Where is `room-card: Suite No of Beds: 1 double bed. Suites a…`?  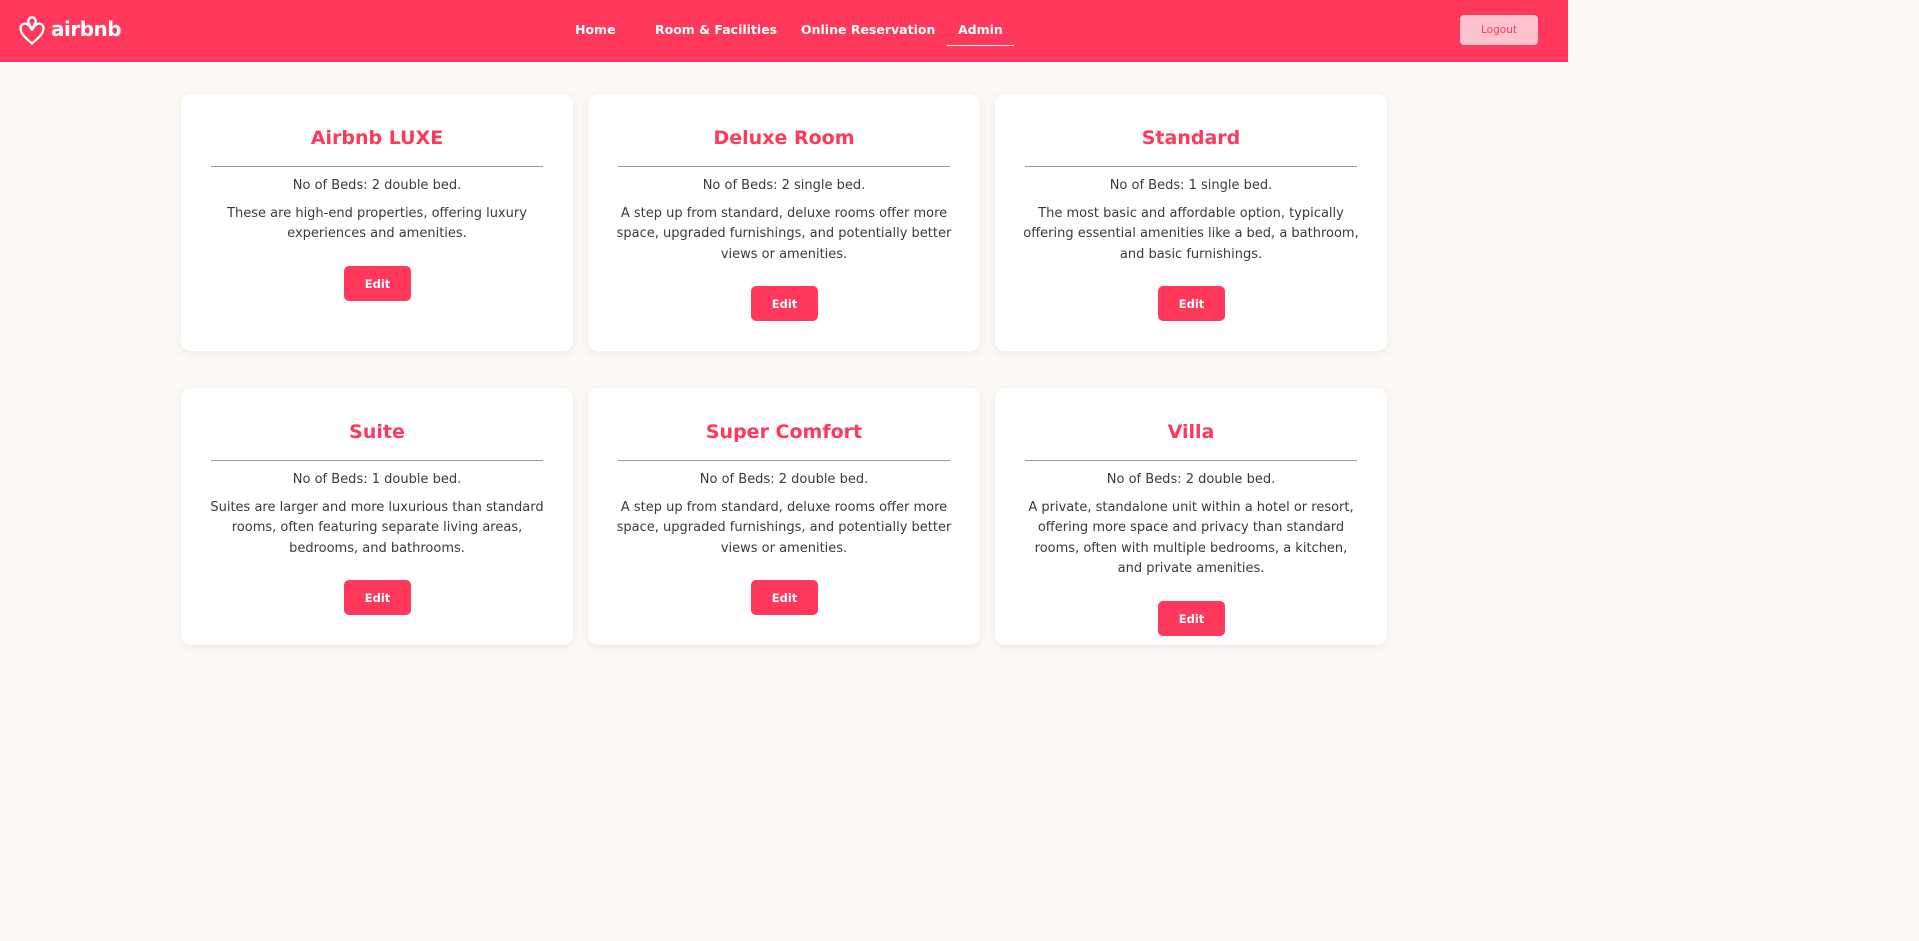
room-card: Suite No of Beds: 1 double bed. Suites a… is located at coordinates (377, 516).